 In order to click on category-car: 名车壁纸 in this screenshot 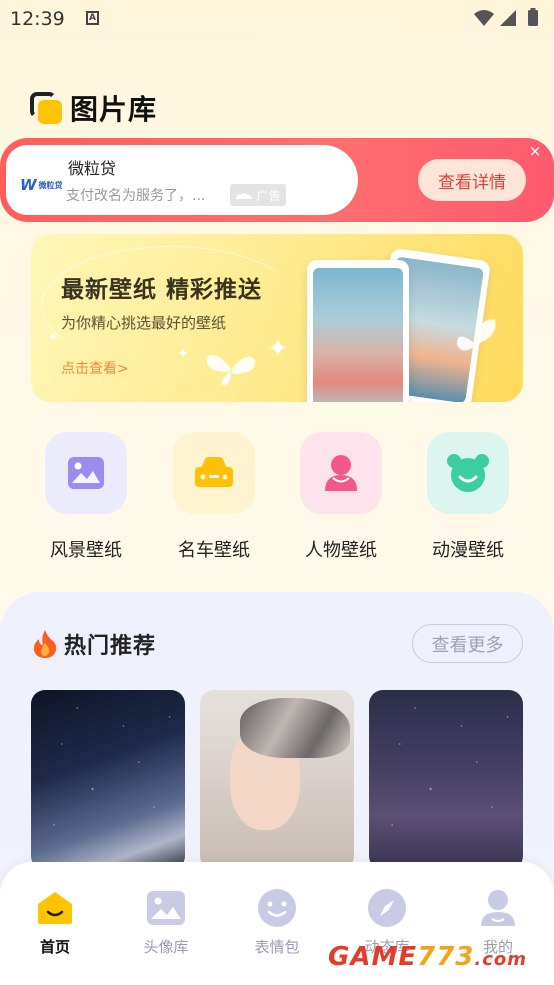, I will do `click(214, 497)`.